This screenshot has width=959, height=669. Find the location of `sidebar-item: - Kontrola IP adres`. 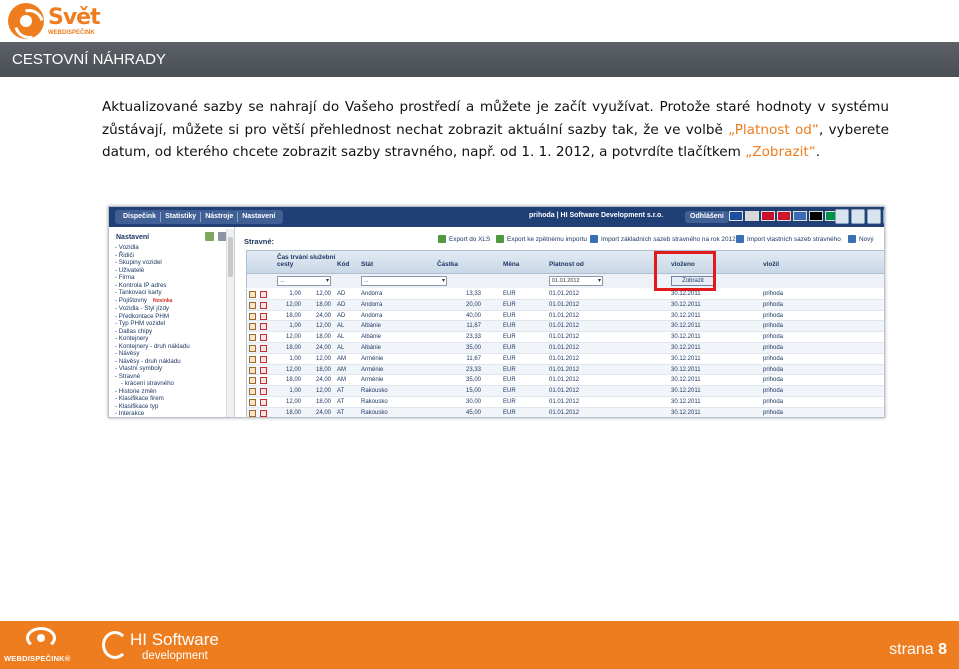

sidebar-item: - Kontrola IP adres is located at coordinates (174, 286).